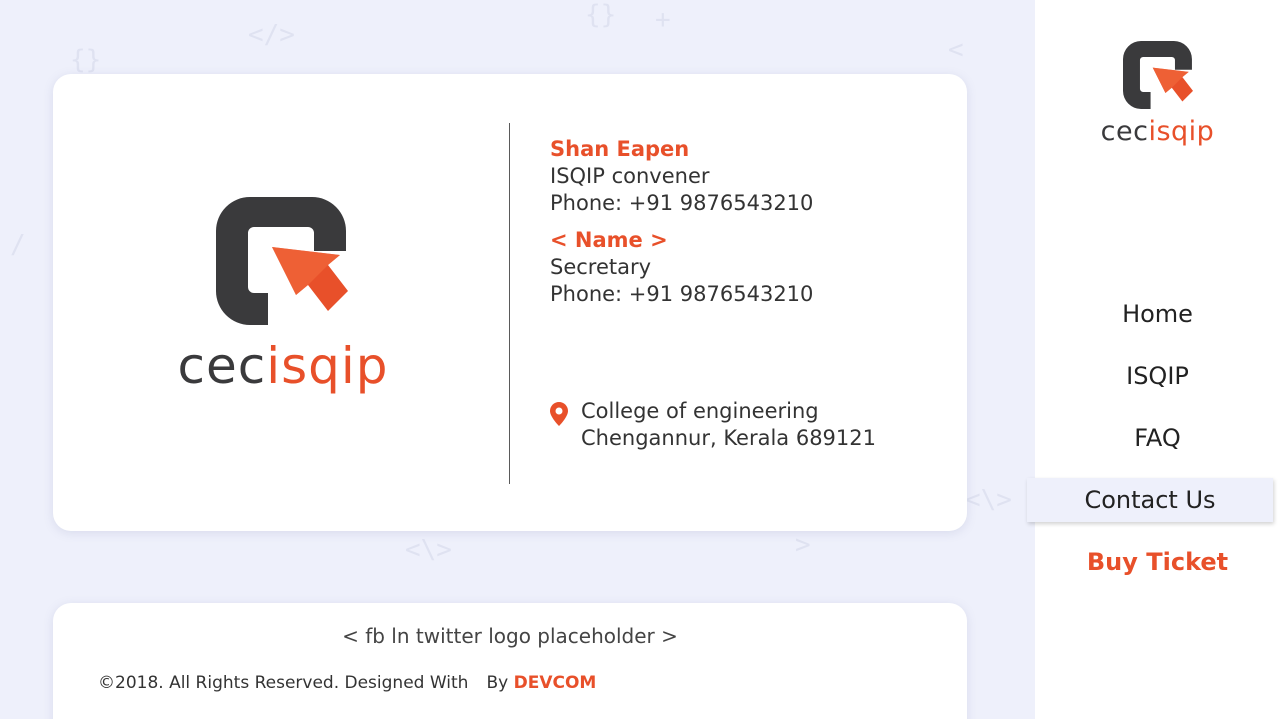 This screenshot has height=719, width=1280. Describe the element at coordinates (1157, 562) in the screenshot. I see `nav-buy-ticket: Buy Ticket` at that location.